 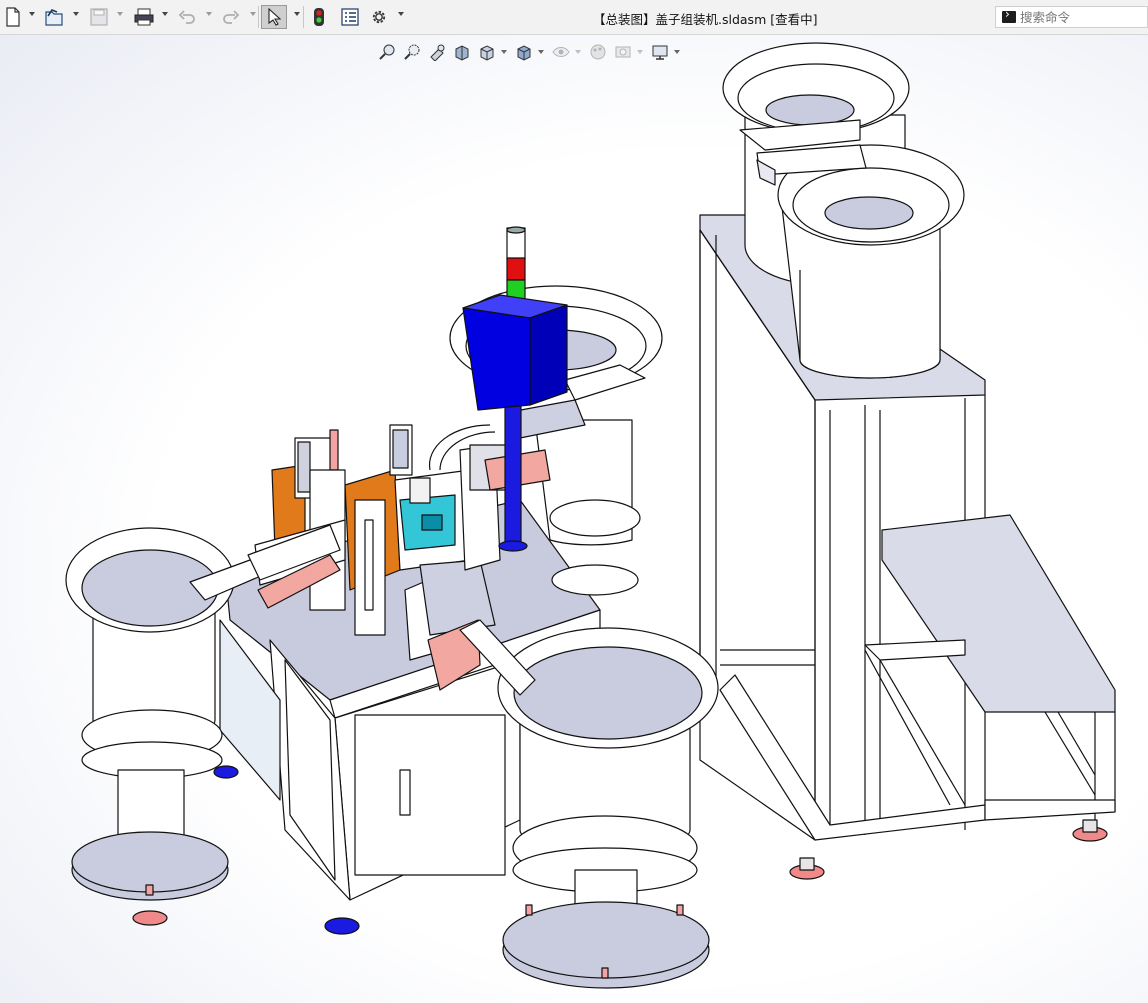 I want to click on section-view-icon, so click(x=462, y=53).